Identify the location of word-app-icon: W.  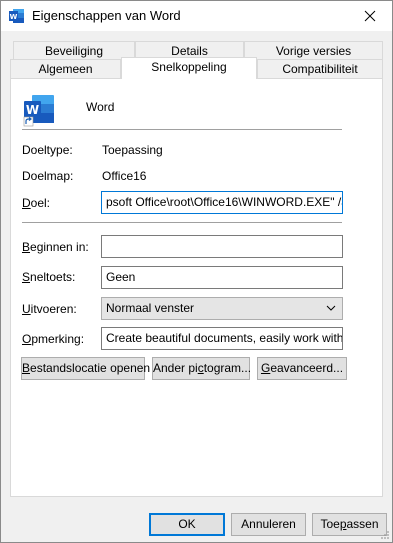
(17, 16).